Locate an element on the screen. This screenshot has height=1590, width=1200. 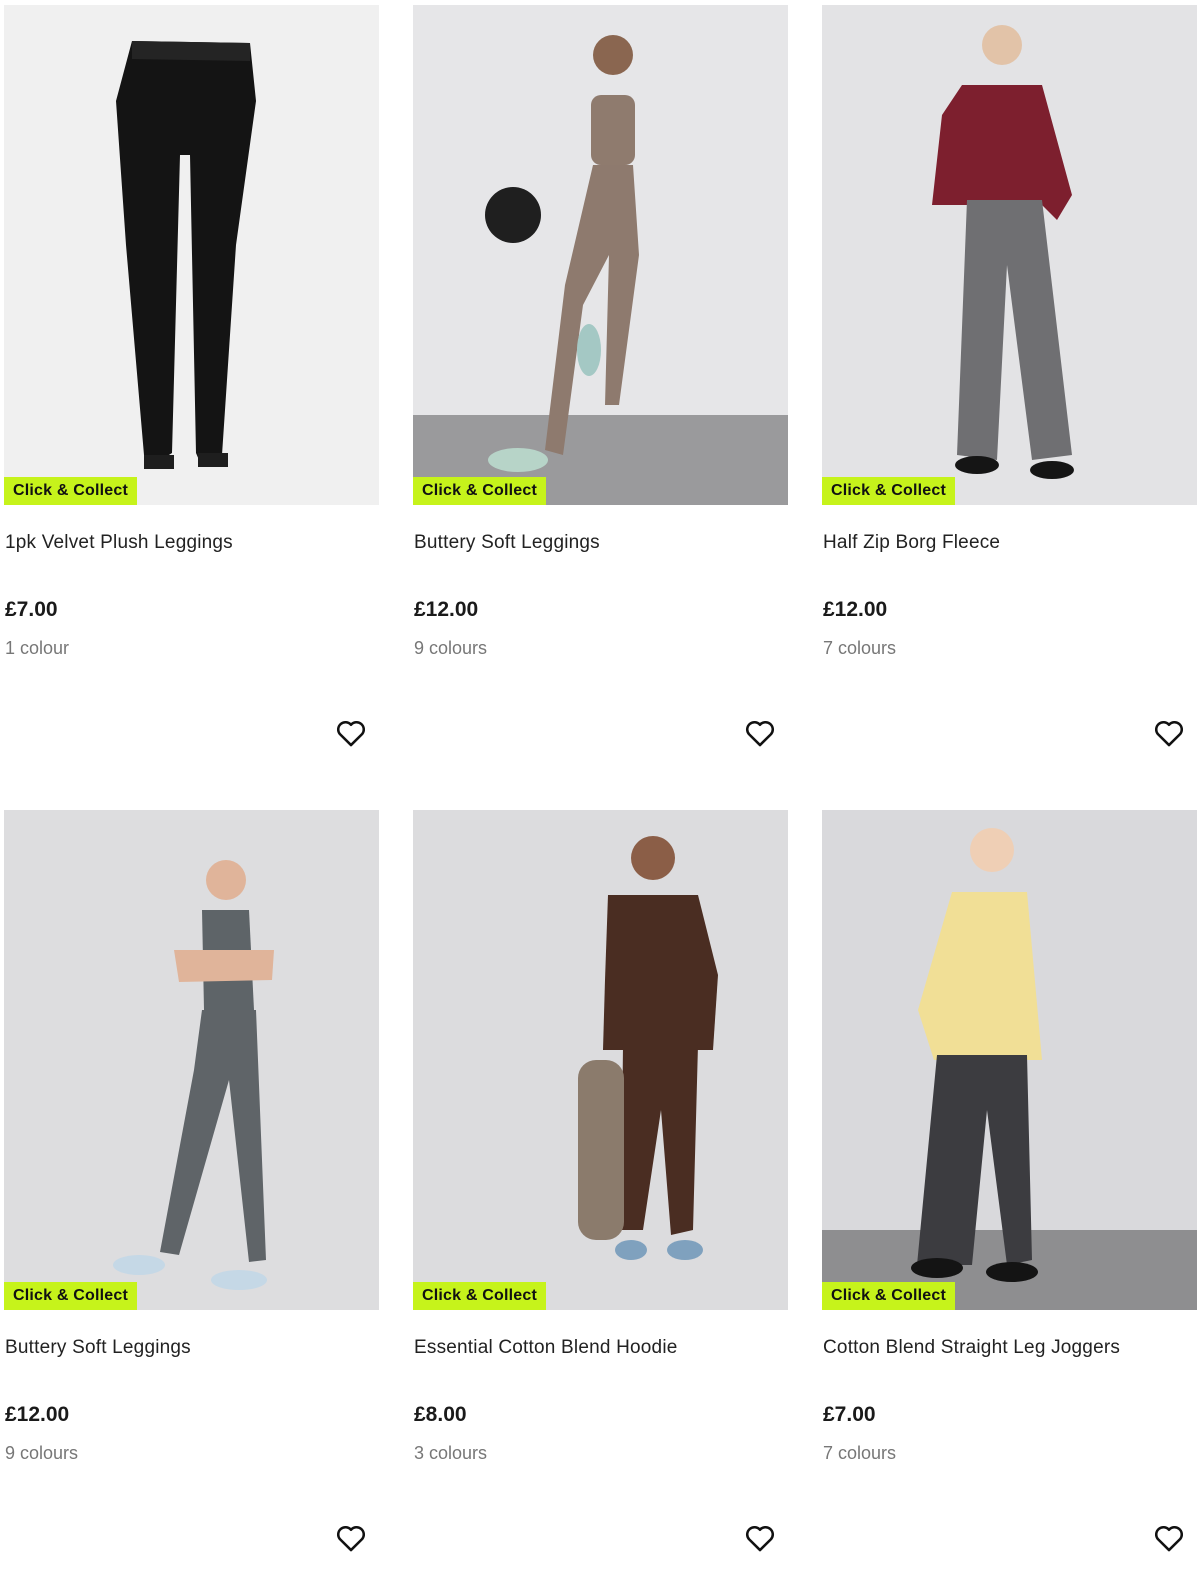
model-fleece-image is located at coordinates (1009, 255).